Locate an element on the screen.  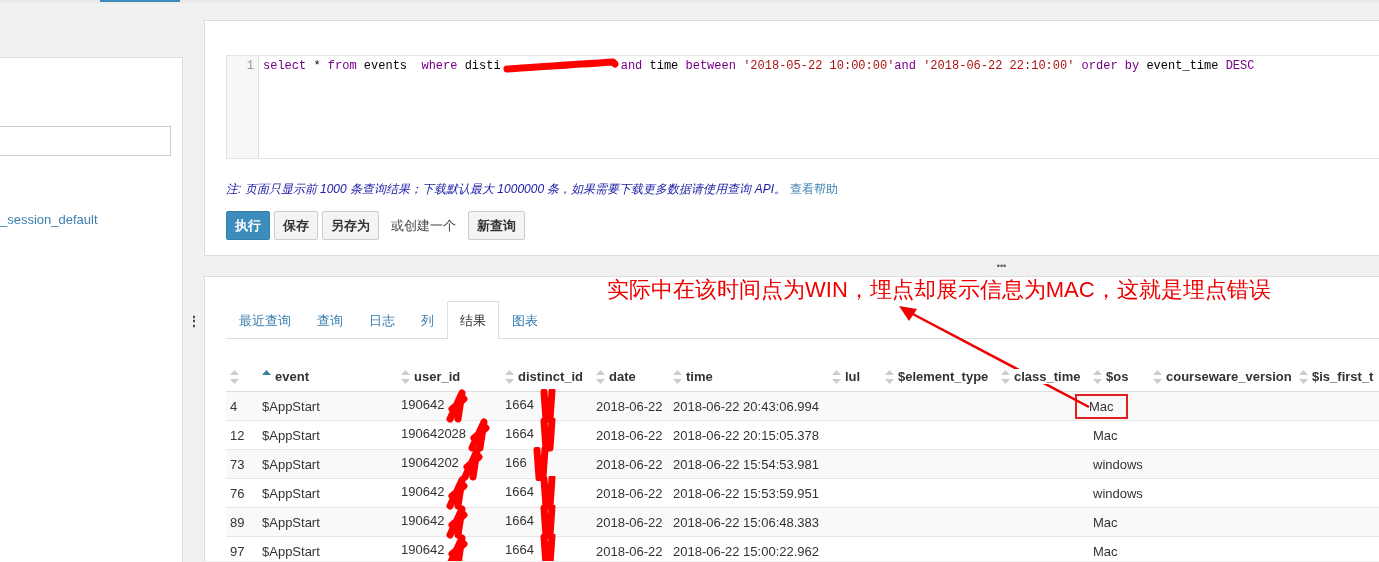
column-header: class_time is located at coordinates (1047, 376).